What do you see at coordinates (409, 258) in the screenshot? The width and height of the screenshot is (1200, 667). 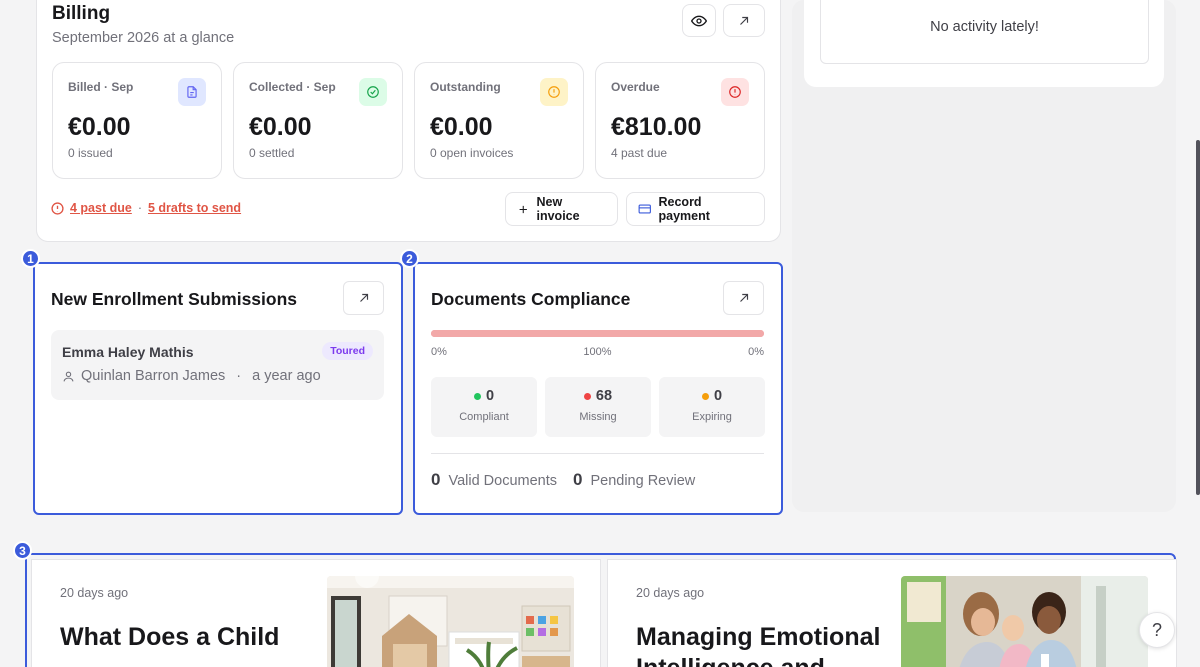 I see `widget-number-badge: 2` at bounding box center [409, 258].